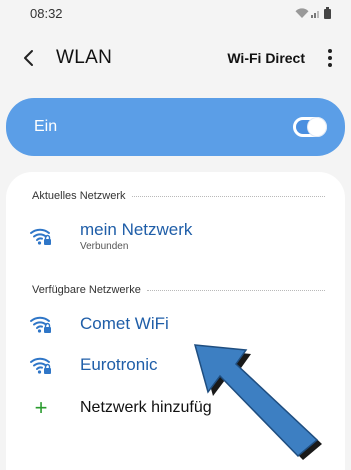 Image resolution: width=351 pixels, height=470 pixels. What do you see at coordinates (79, 196) in the screenshot?
I see `current-network-section-label: Aktuelles Netzwerk` at bounding box center [79, 196].